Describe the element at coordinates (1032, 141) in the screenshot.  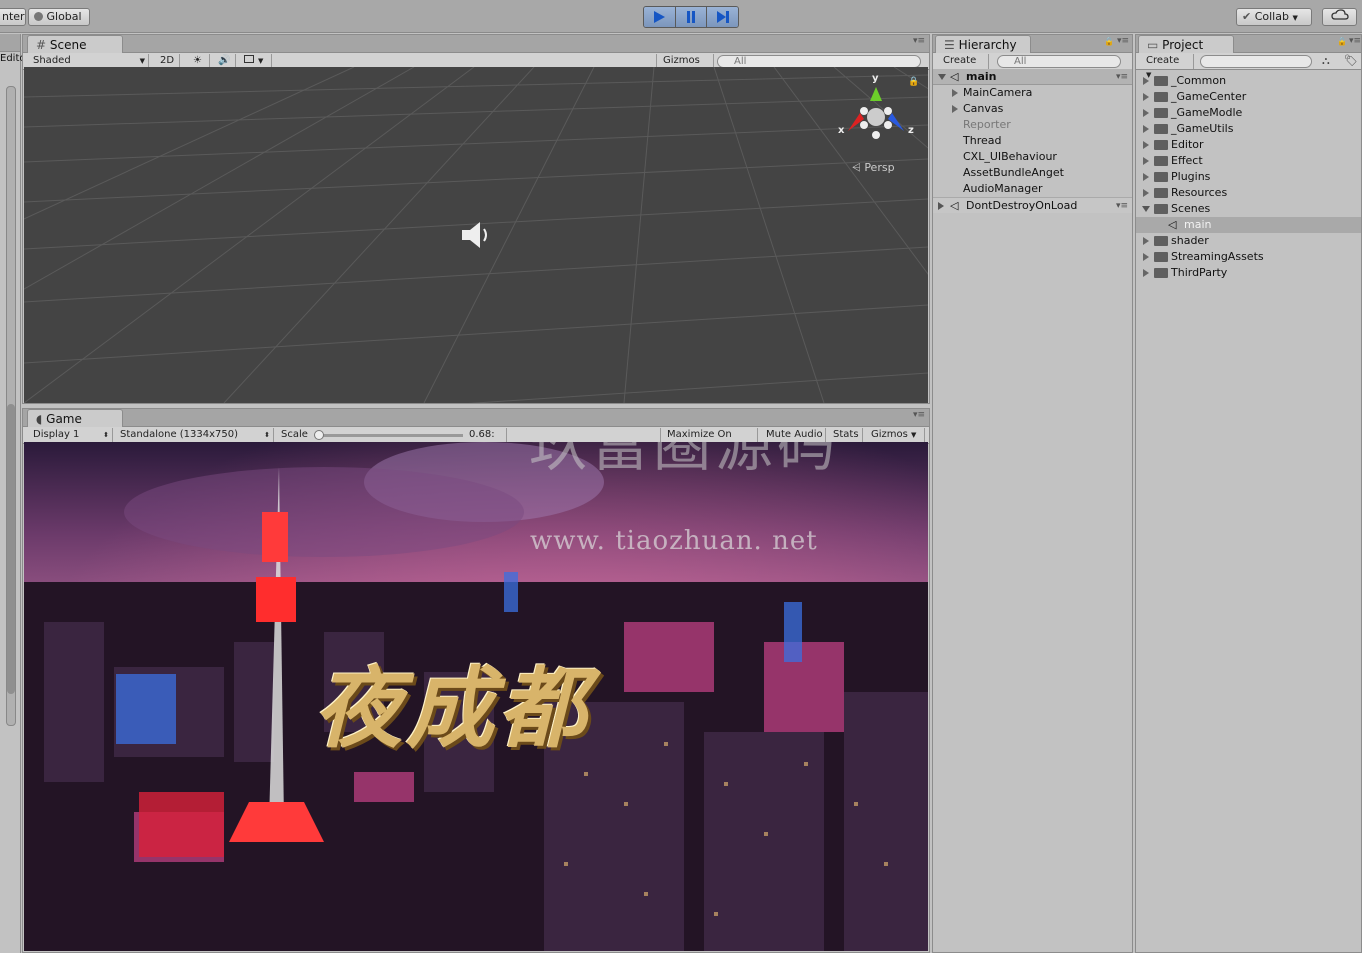
I see `hierarchy-item: Thread` at that location.